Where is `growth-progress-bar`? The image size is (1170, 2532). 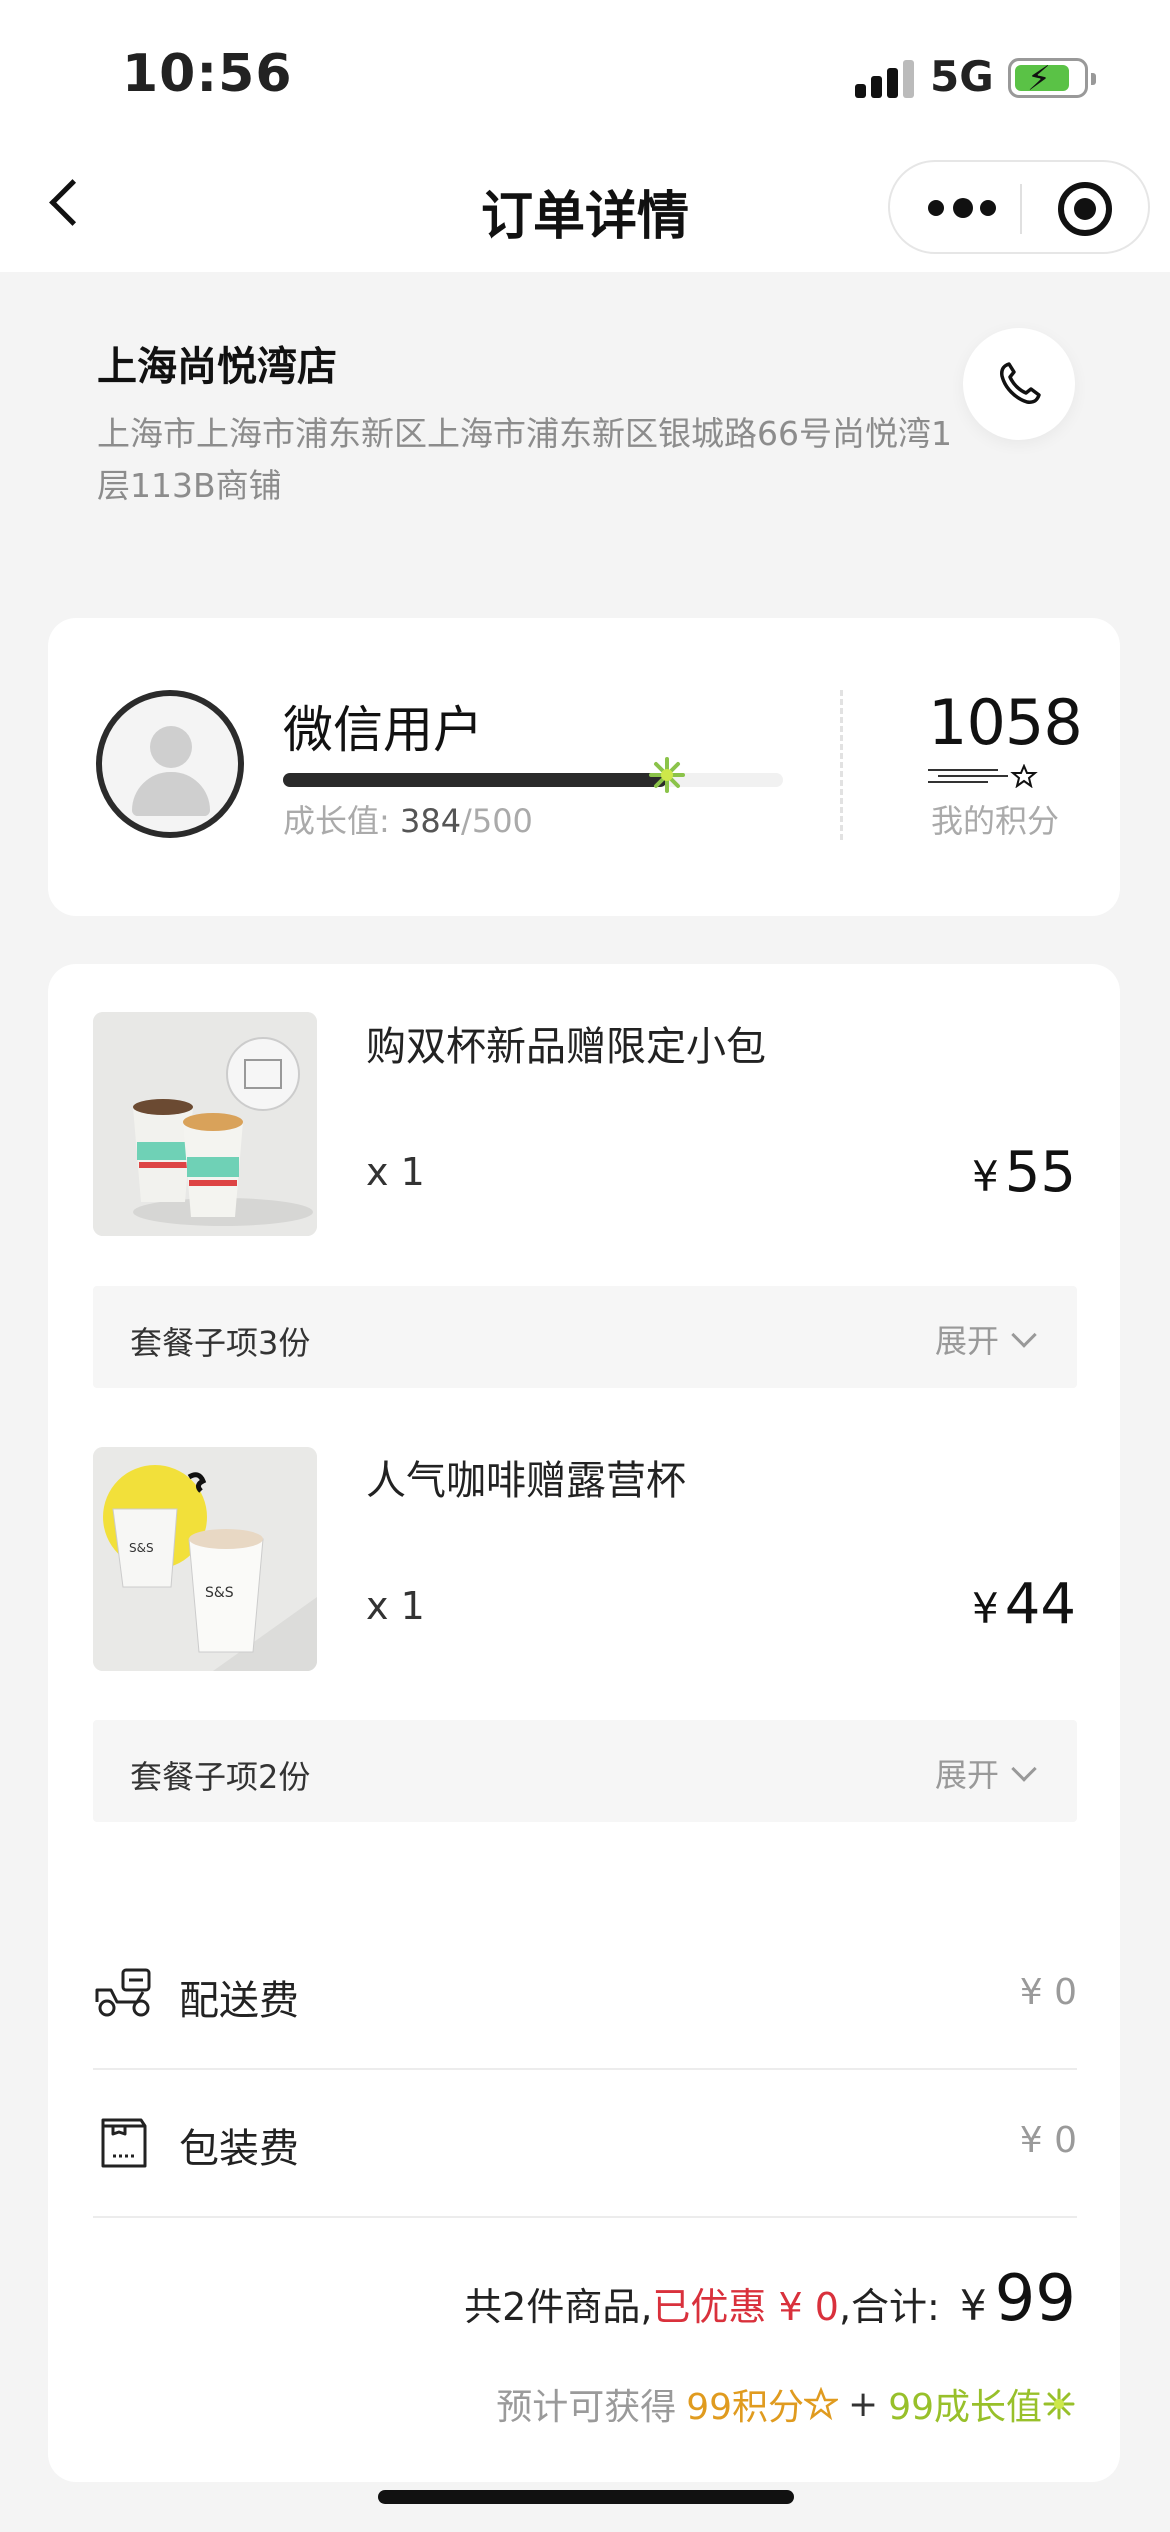 growth-progress-bar is located at coordinates (533, 775).